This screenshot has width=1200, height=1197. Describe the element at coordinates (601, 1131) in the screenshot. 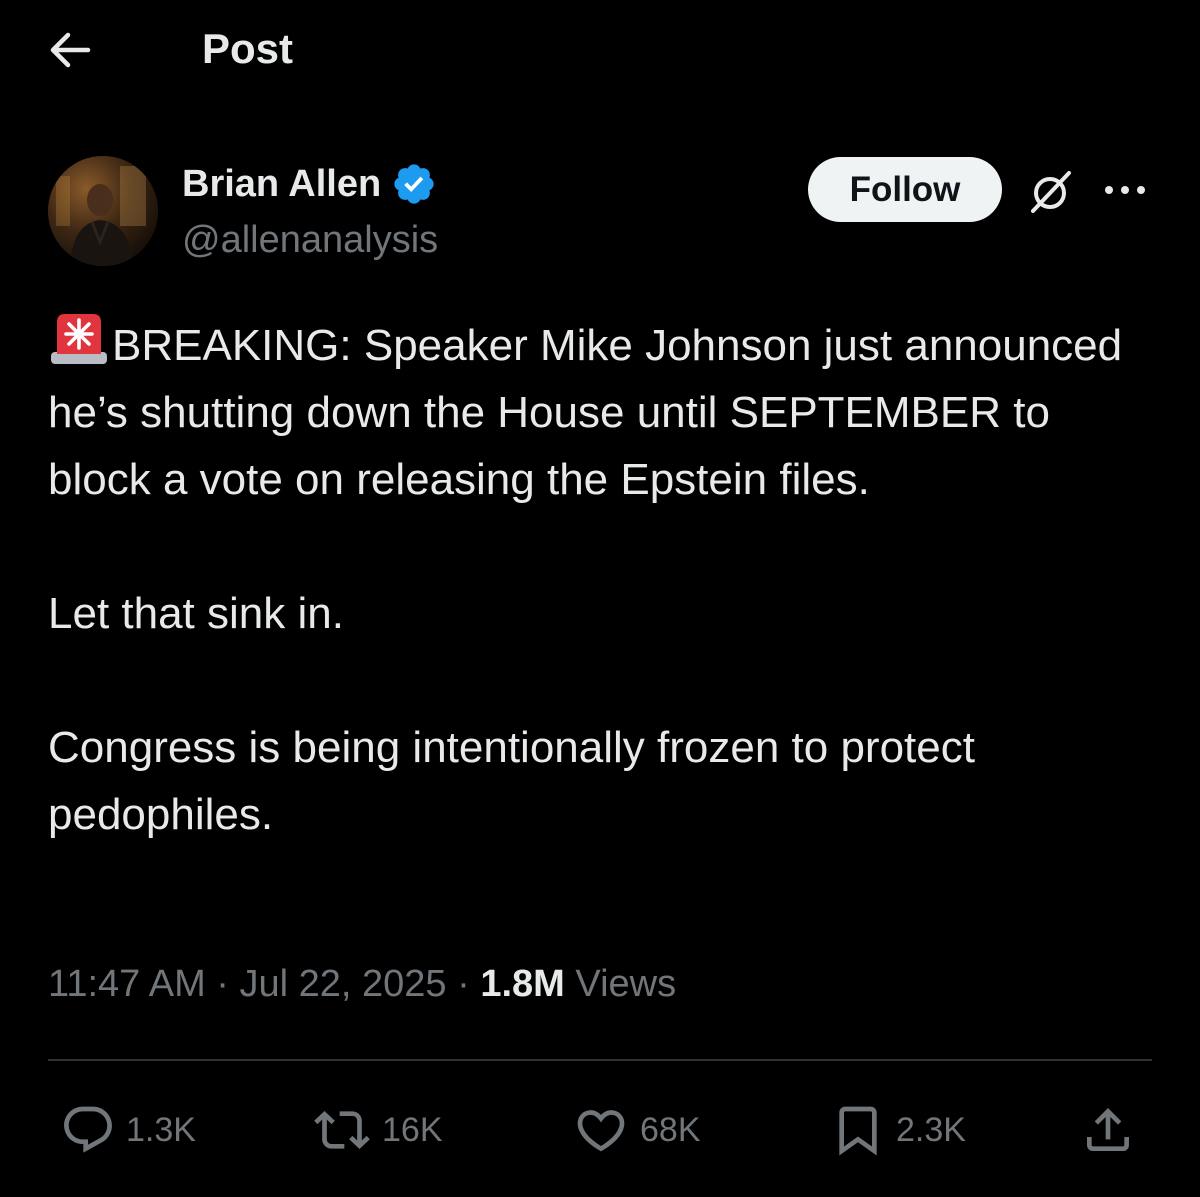

I see `heart-icon` at that location.